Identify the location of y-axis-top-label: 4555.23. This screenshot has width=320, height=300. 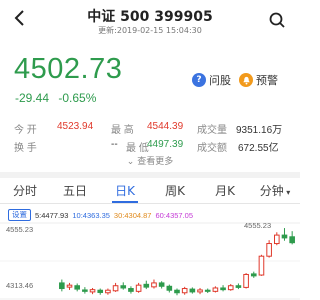
(19, 229).